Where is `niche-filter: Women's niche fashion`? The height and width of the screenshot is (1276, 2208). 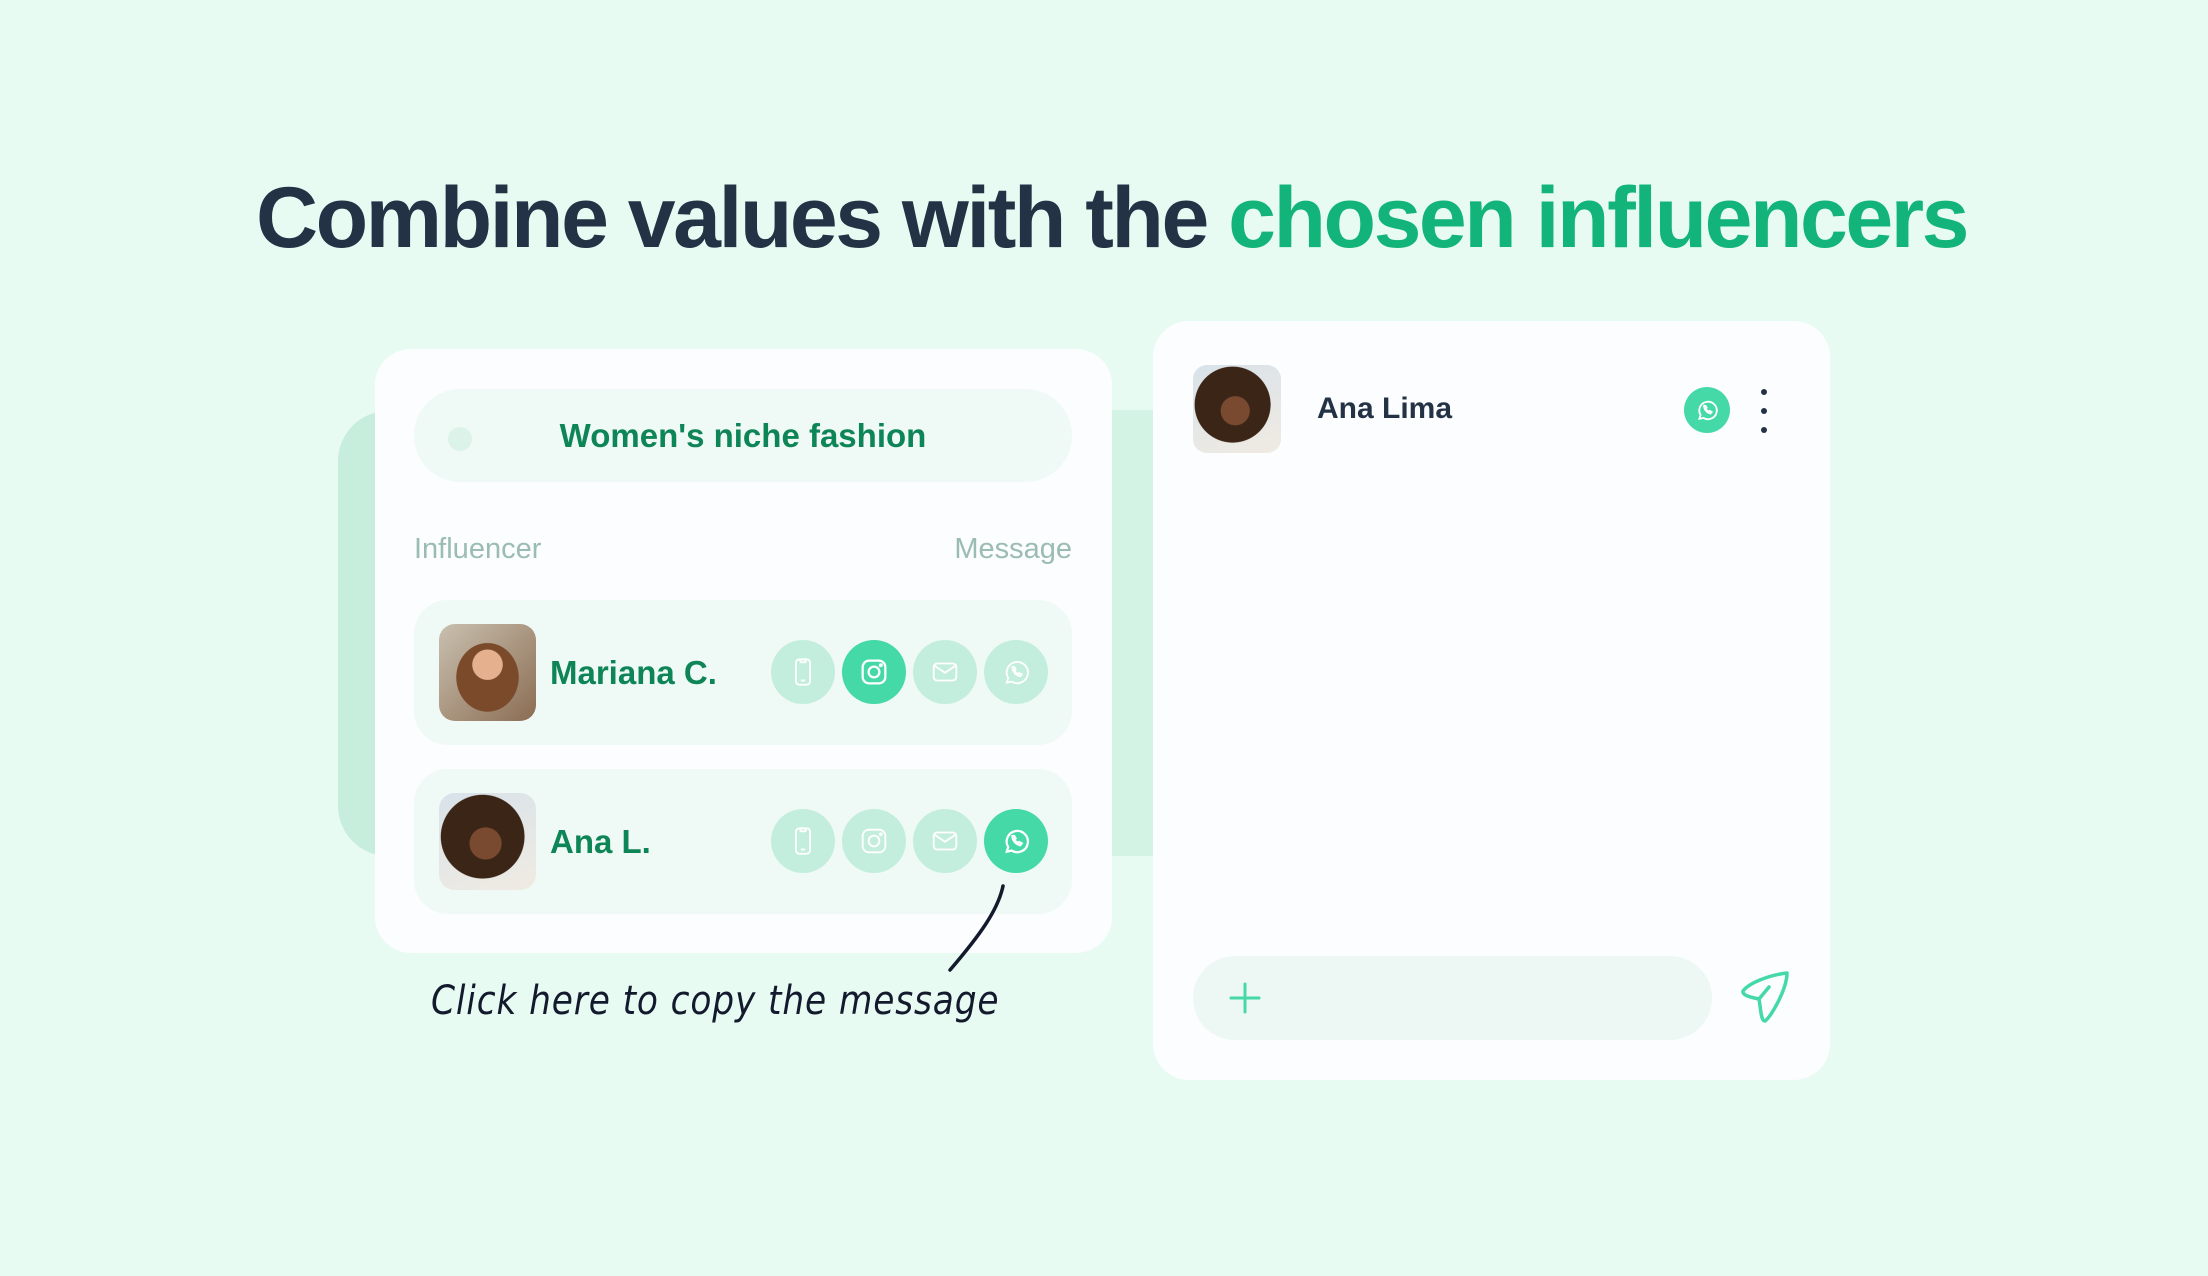 niche-filter: Women's niche fashion is located at coordinates (743, 435).